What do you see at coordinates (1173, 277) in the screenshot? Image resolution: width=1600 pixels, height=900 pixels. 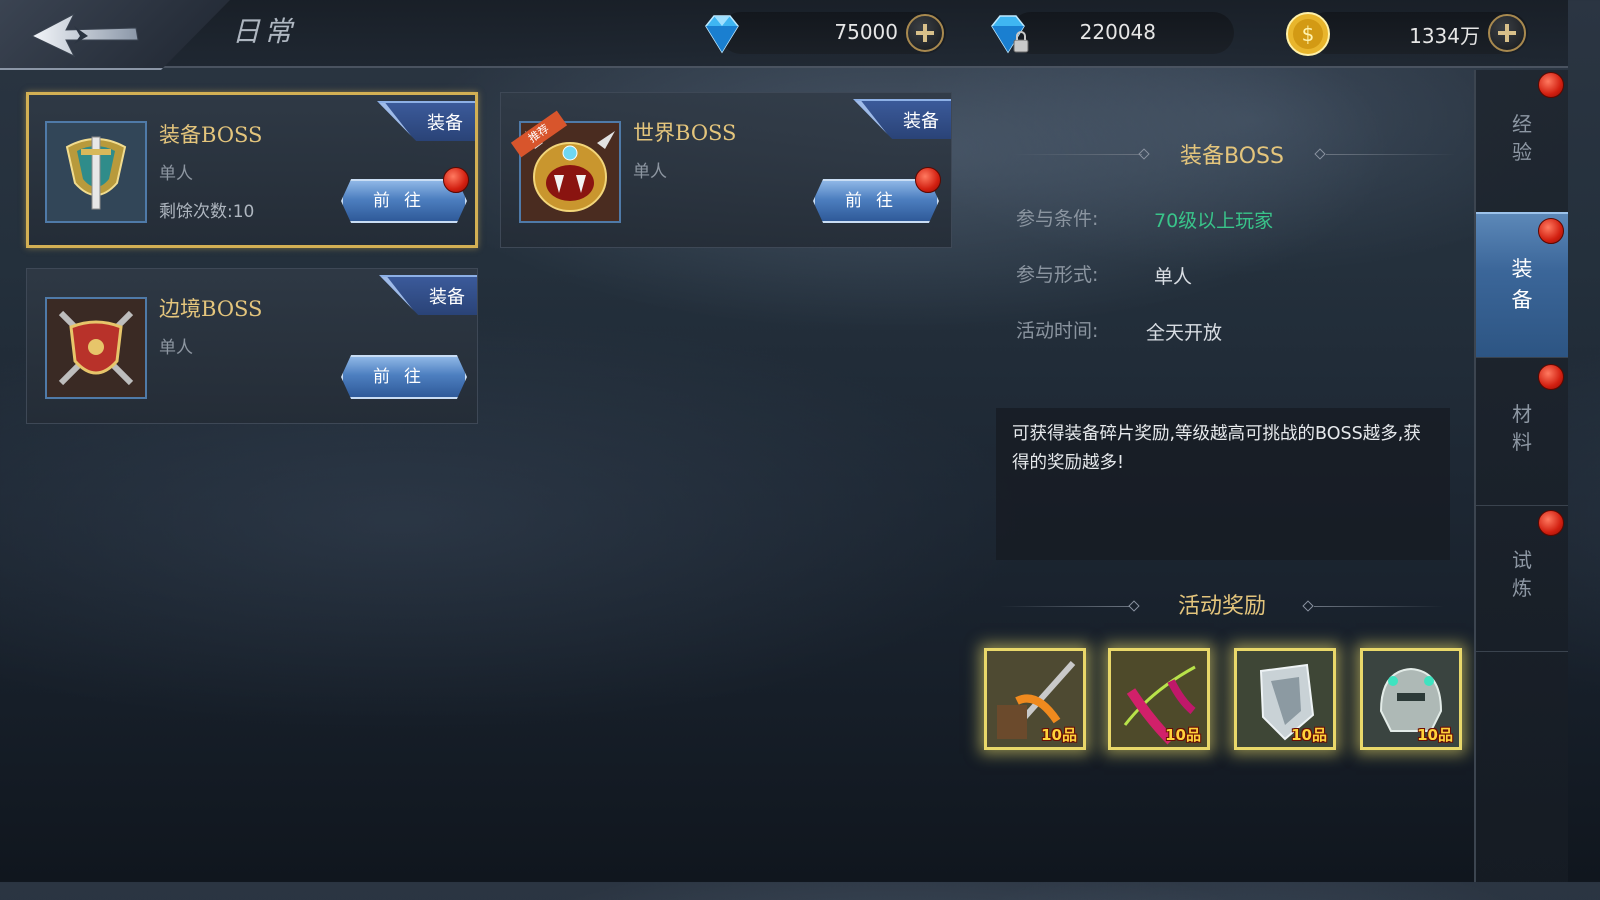 I see `form-value: 单人` at bounding box center [1173, 277].